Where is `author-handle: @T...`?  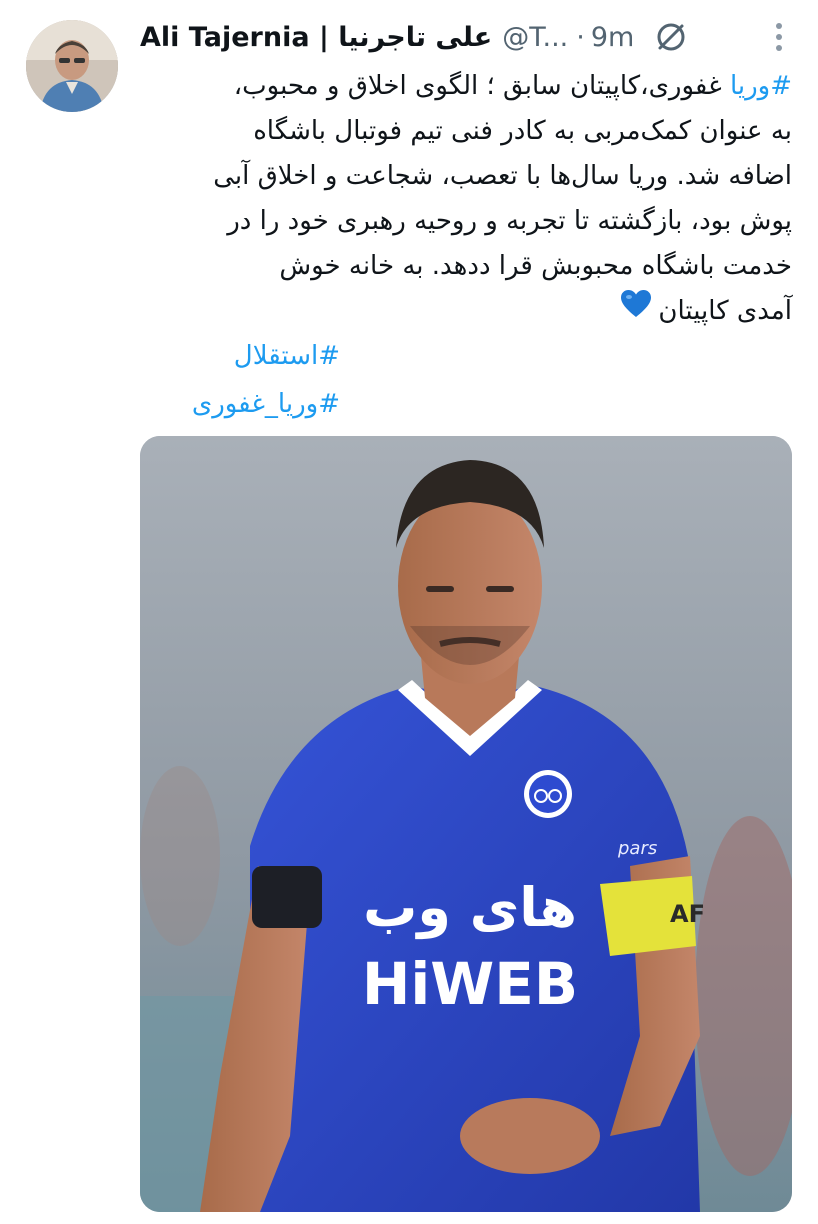
author-handle: @T... is located at coordinates (535, 37).